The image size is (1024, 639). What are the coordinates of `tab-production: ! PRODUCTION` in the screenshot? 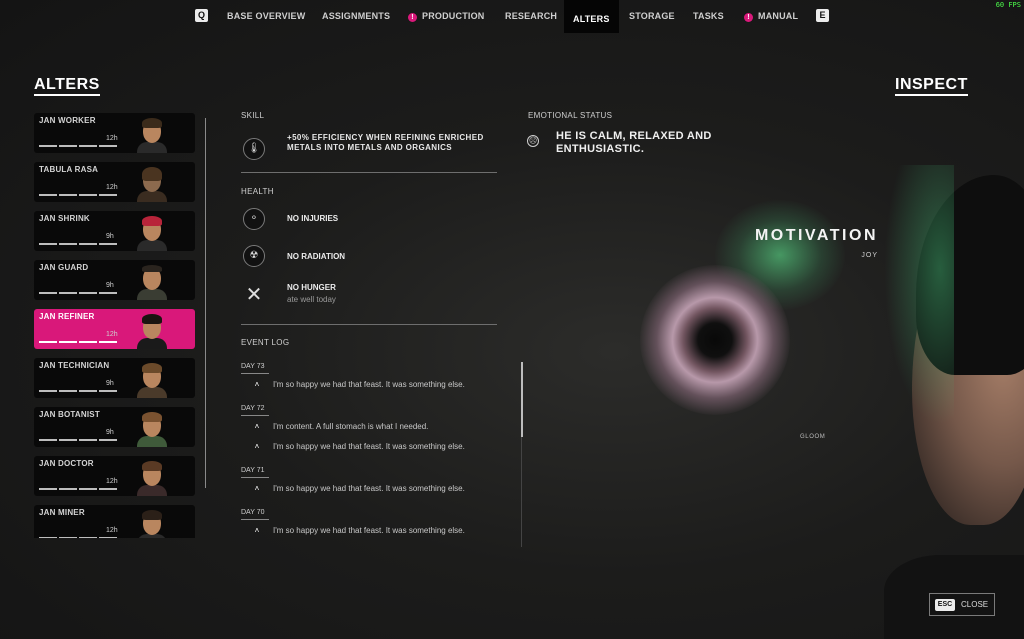 It's located at (446, 16).